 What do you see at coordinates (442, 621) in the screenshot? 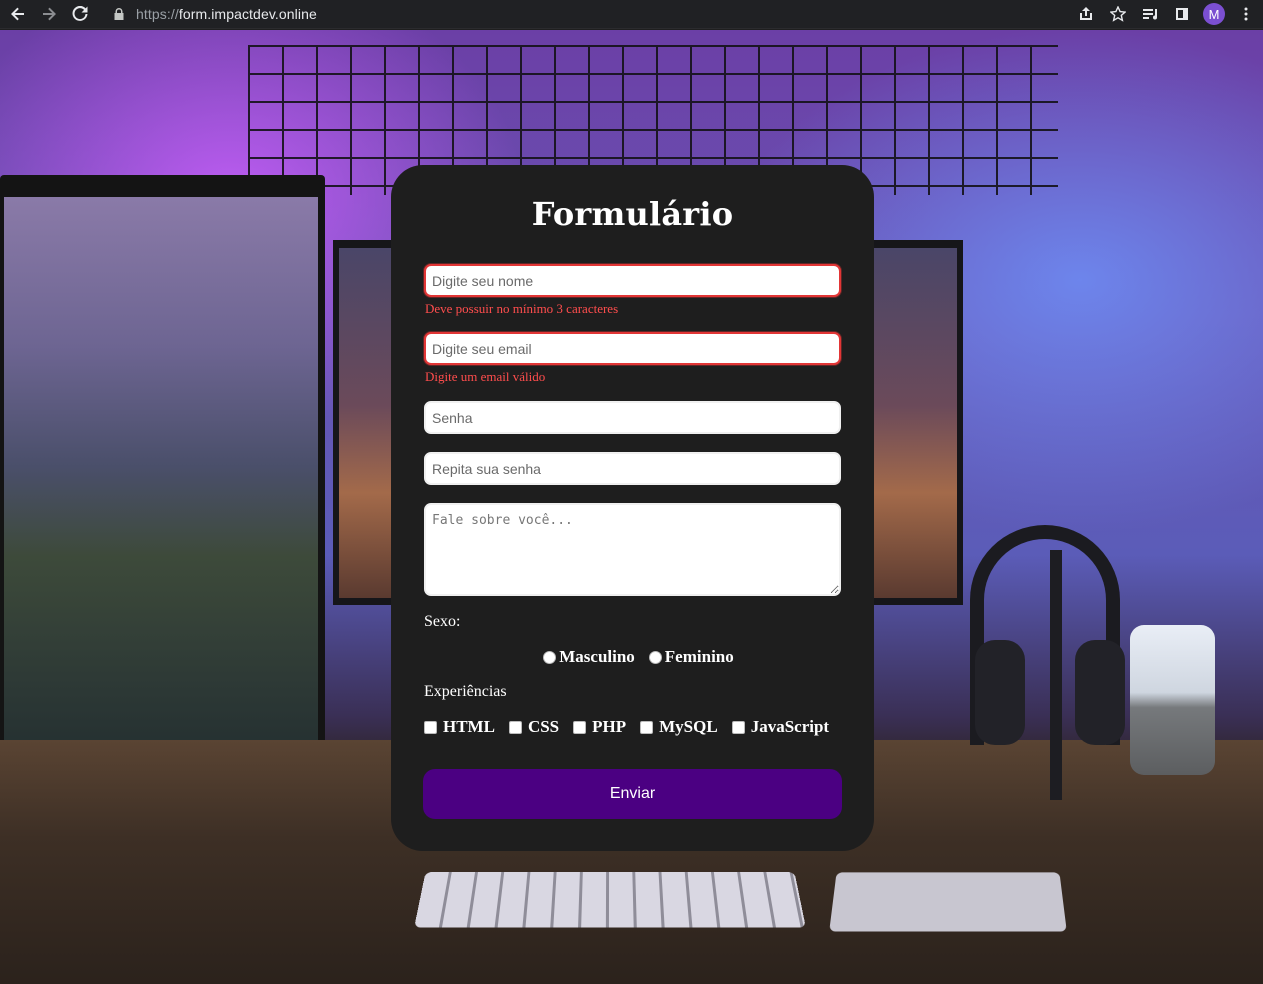
I see `sex-label: Sexo:` at bounding box center [442, 621].